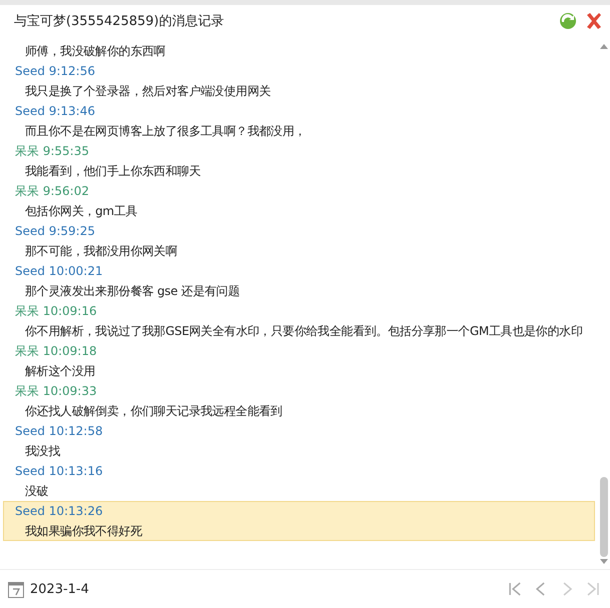  I want to click on message-header: Seed 10:12:58, so click(59, 431).